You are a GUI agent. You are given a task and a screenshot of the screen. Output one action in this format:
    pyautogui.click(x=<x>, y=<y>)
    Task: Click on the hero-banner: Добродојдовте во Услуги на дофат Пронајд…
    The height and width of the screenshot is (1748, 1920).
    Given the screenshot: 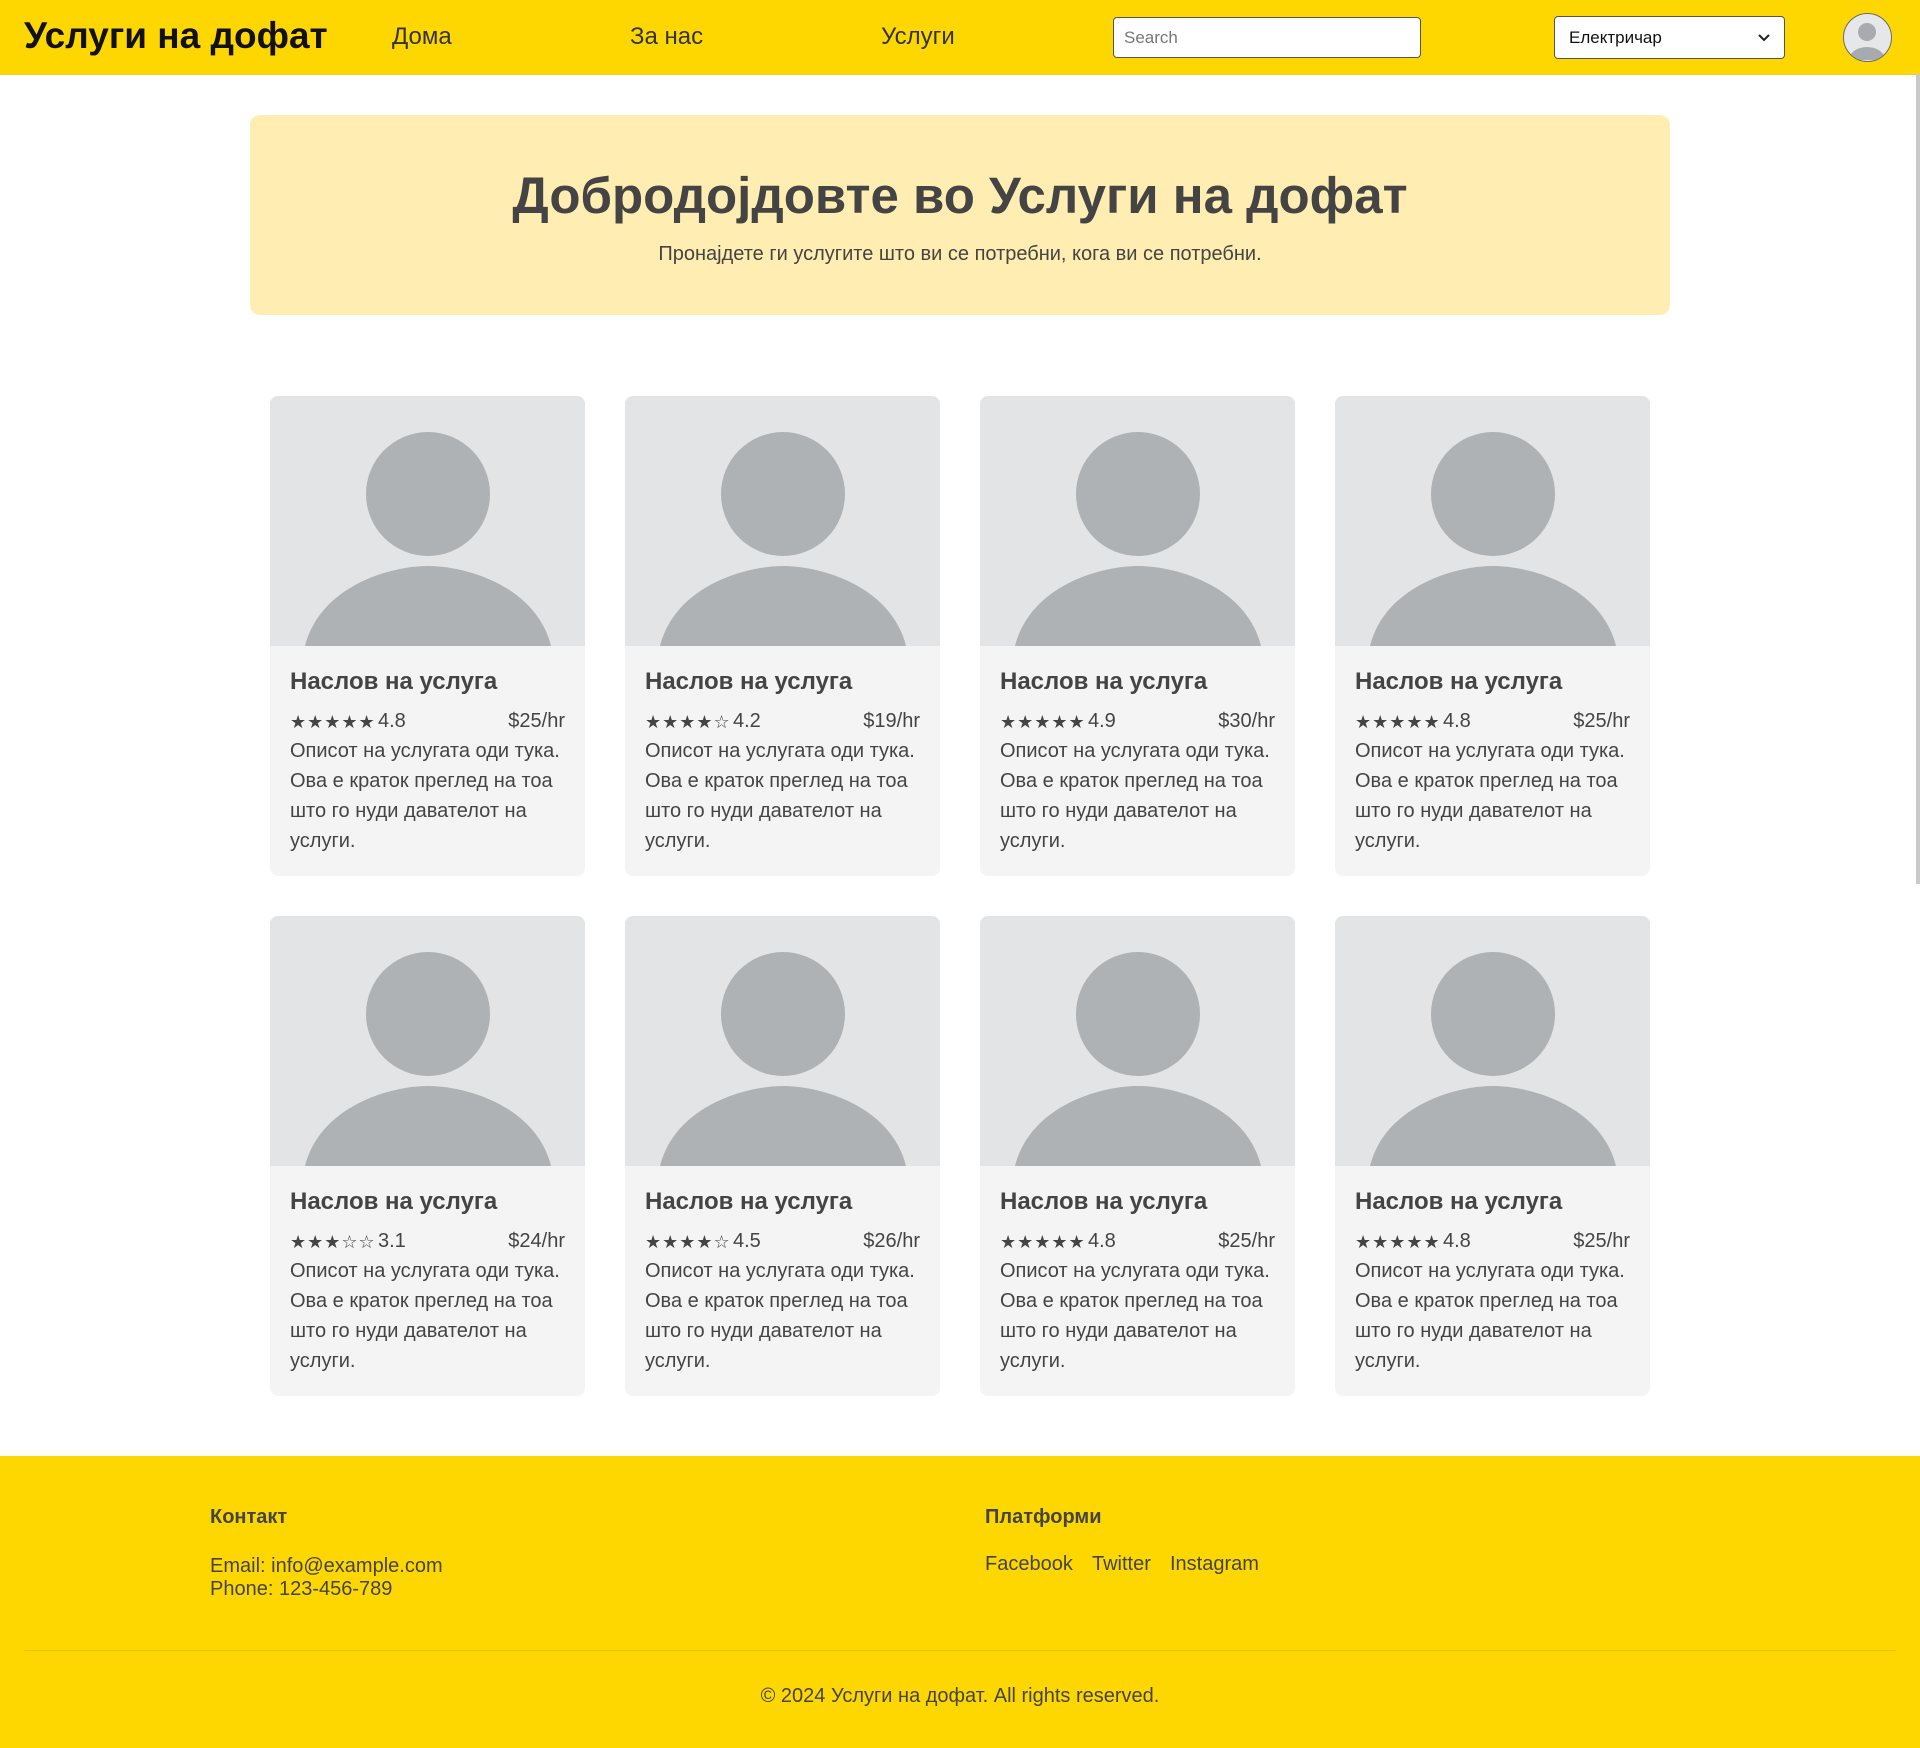 What is the action you would take?
    pyautogui.click(x=960, y=215)
    